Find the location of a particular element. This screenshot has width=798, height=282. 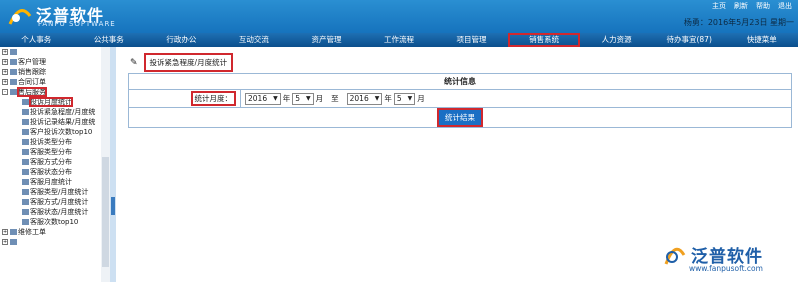

top-icons: 主页 刷新 帮助 退出 is located at coordinates (752, 6).